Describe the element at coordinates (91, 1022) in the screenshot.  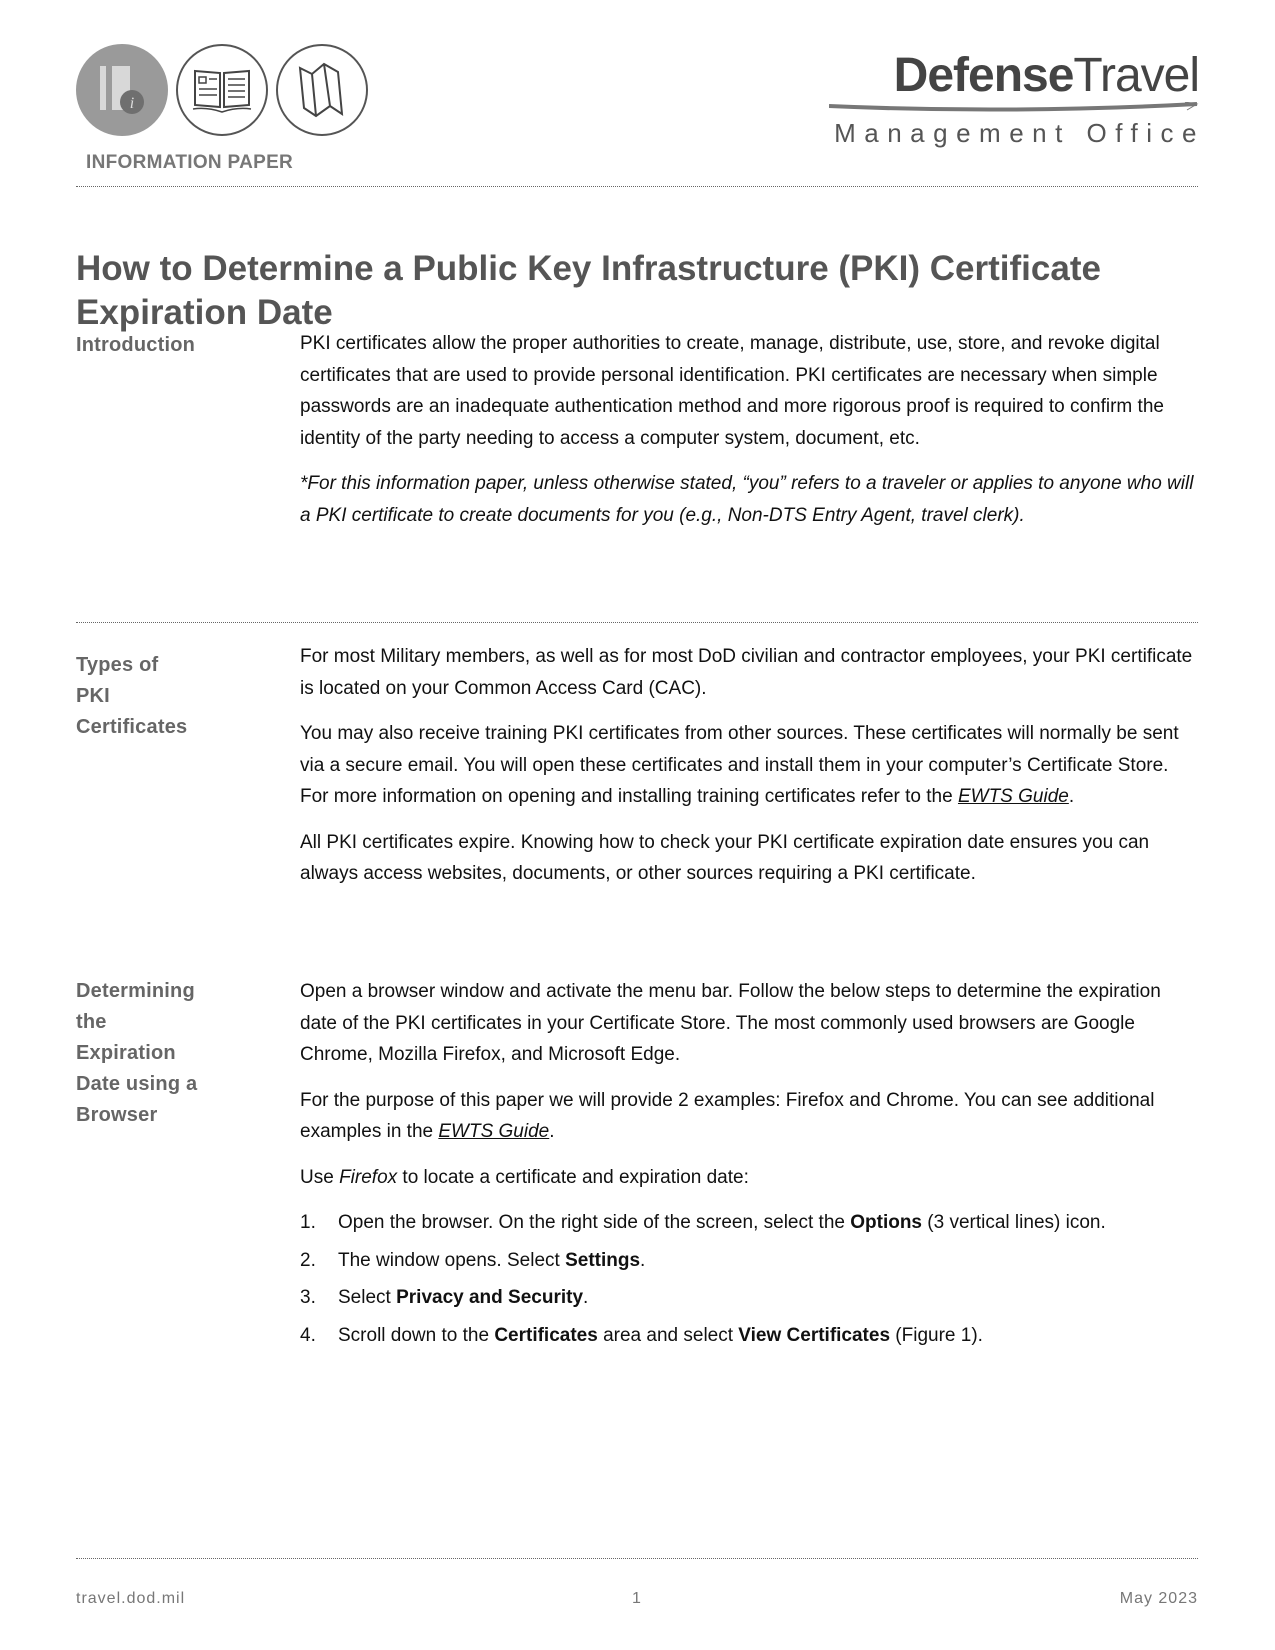
I see `label-line: the` at that location.